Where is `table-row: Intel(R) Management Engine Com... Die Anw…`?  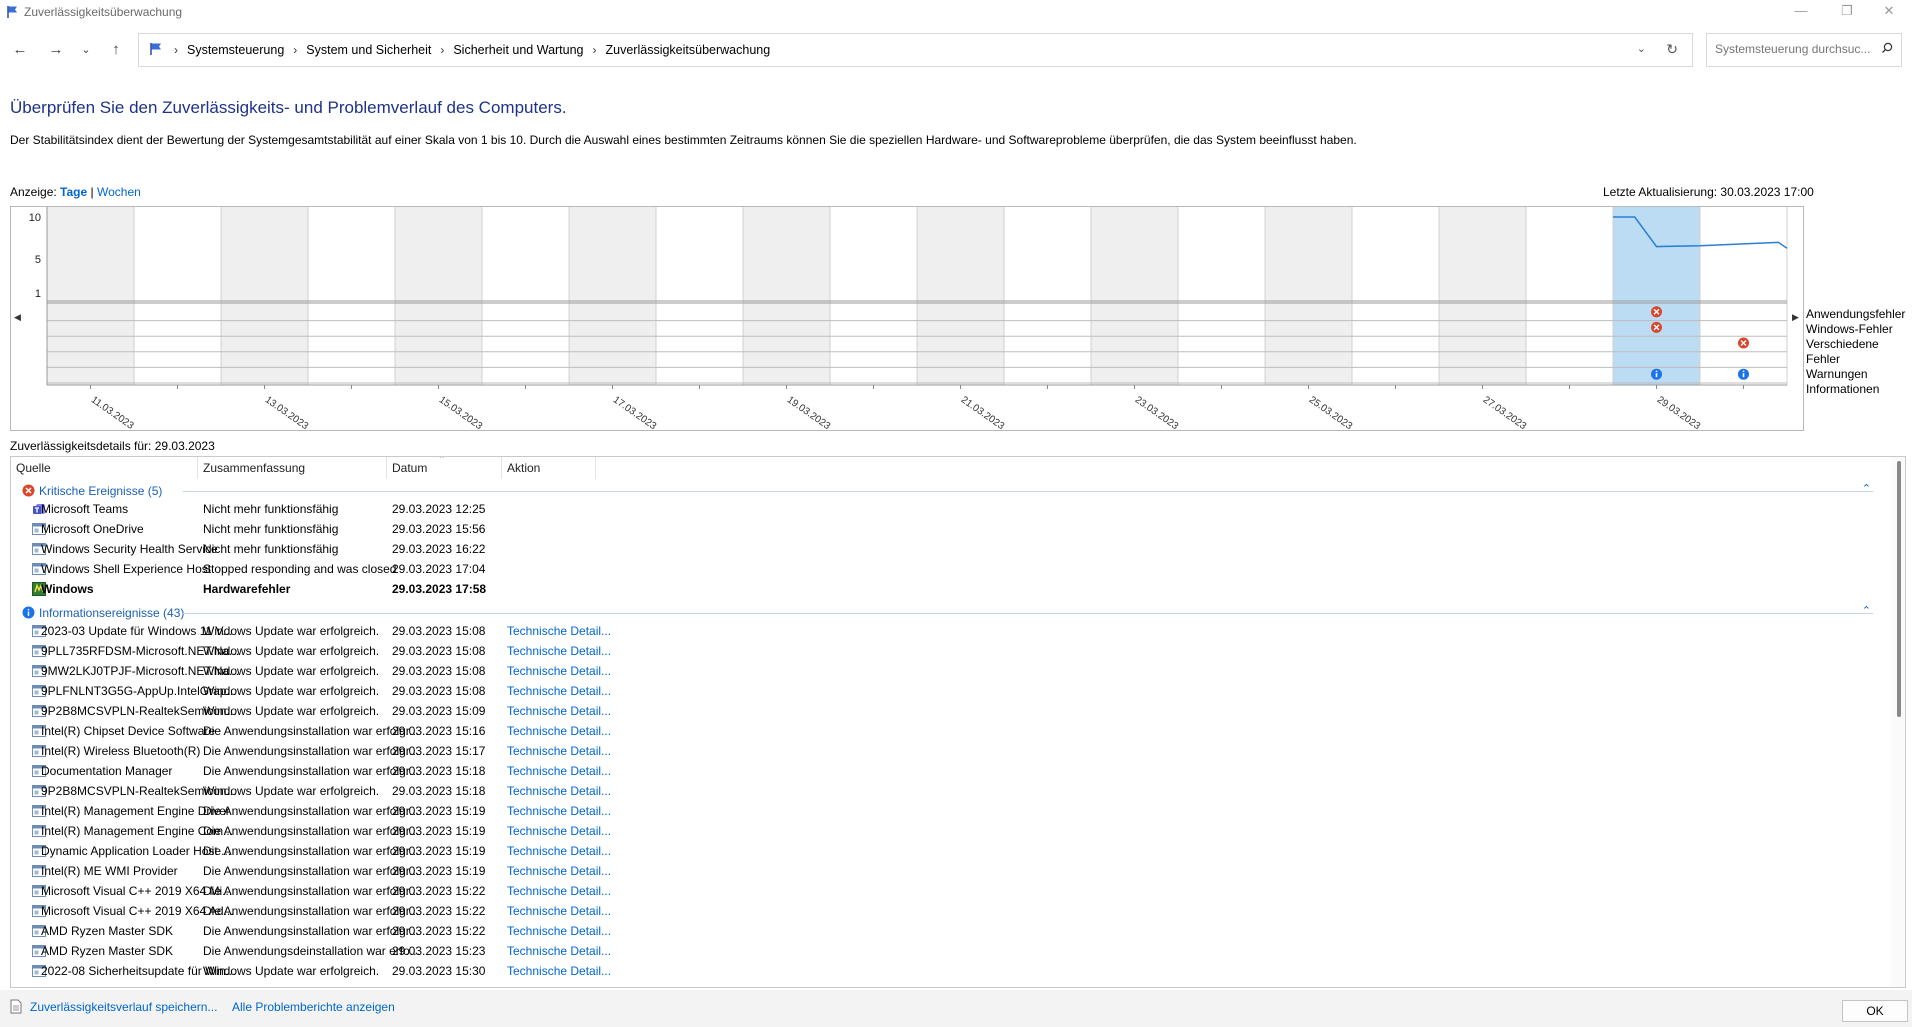
table-row: Intel(R) Management Engine Com... Die Anw… is located at coordinates (951, 831).